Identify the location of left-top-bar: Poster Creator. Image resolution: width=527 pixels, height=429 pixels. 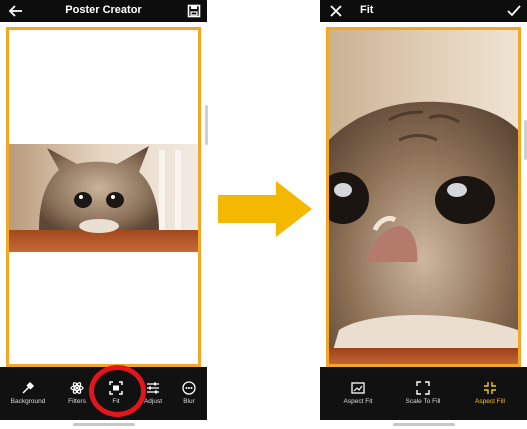
(103, 11).